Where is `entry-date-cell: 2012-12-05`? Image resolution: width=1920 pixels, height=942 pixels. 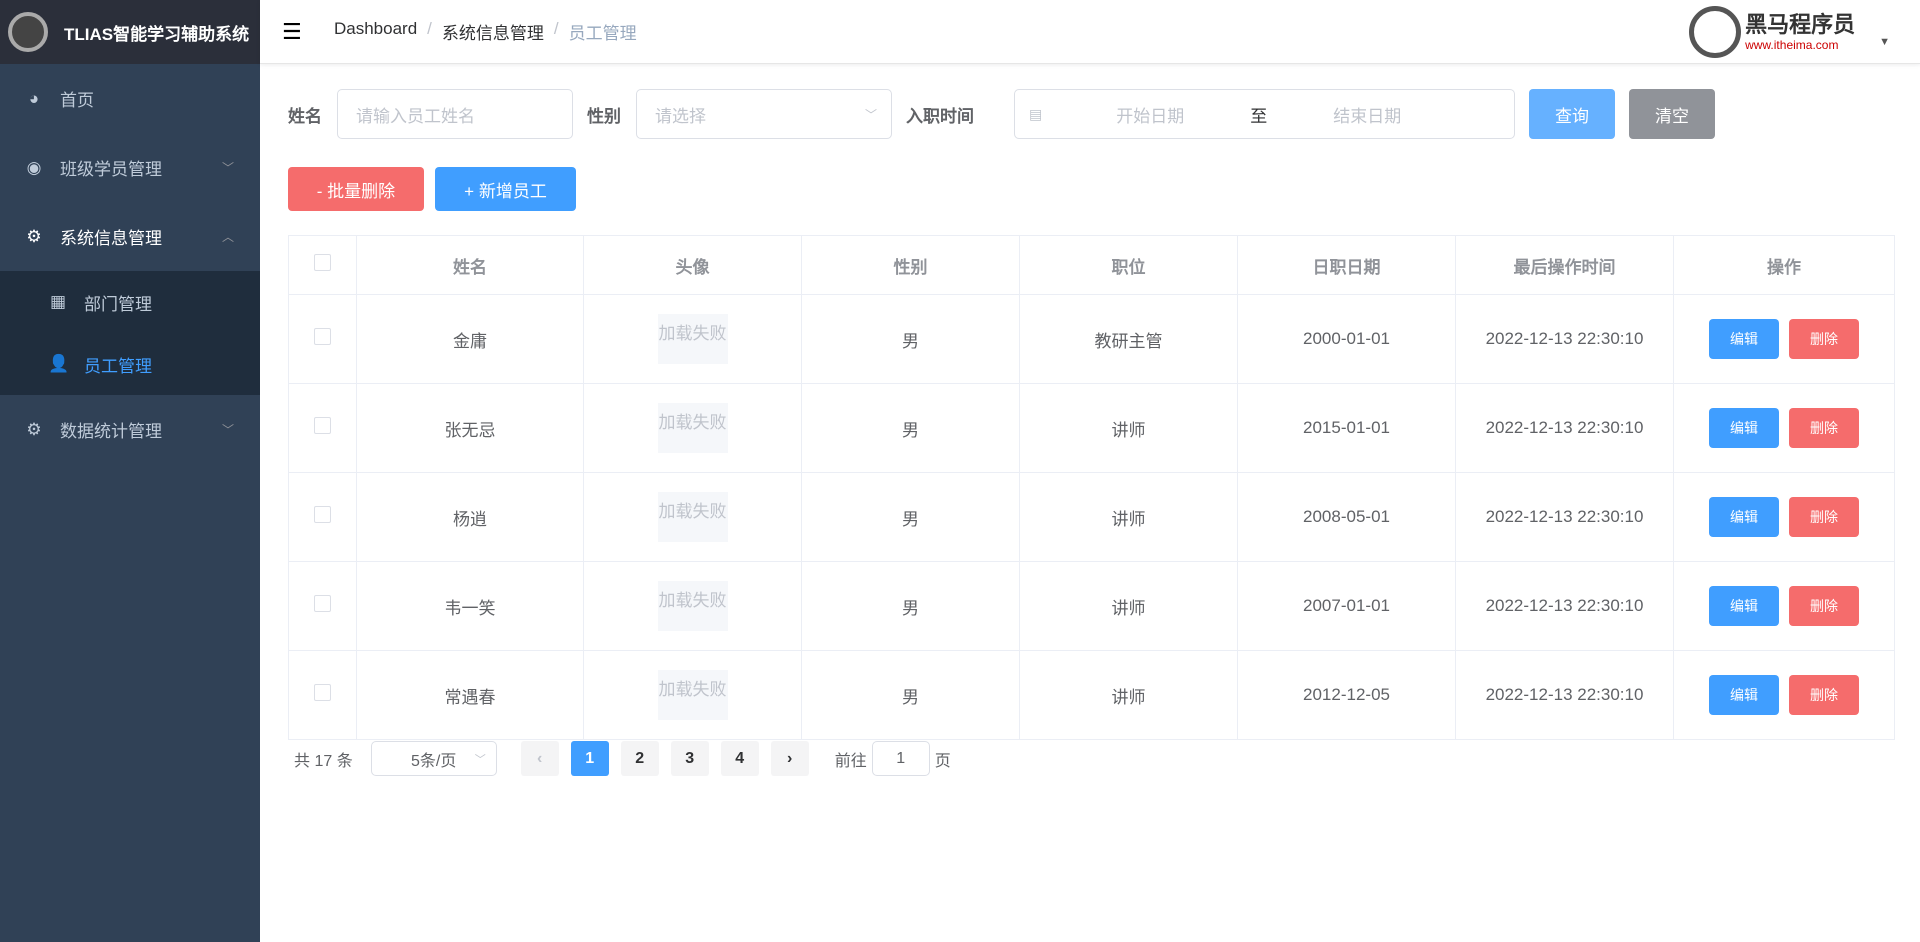 entry-date-cell: 2012-12-05 is located at coordinates (1346, 695).